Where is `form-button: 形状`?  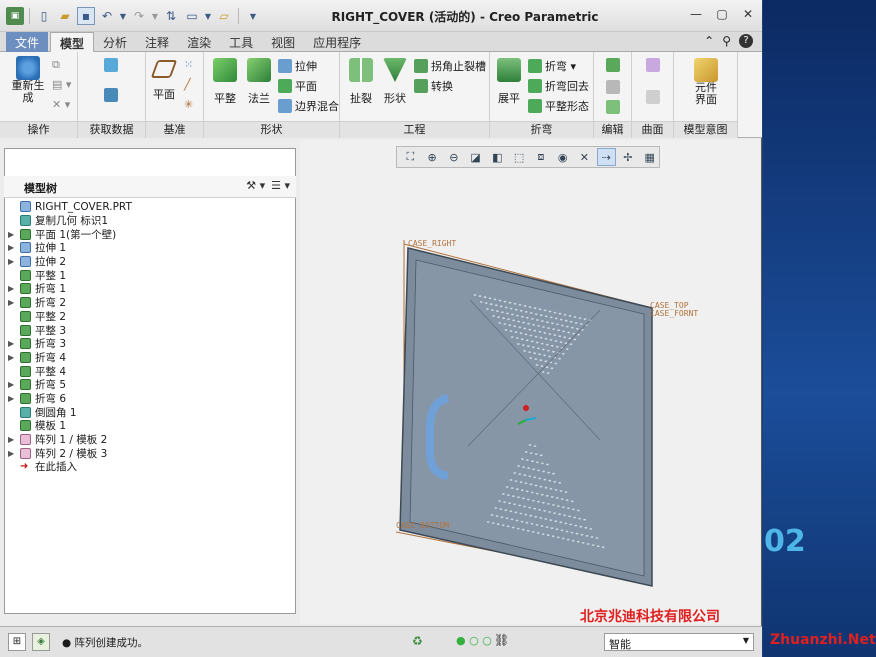
form-button: 形状 is located at coordinates (395, 82).